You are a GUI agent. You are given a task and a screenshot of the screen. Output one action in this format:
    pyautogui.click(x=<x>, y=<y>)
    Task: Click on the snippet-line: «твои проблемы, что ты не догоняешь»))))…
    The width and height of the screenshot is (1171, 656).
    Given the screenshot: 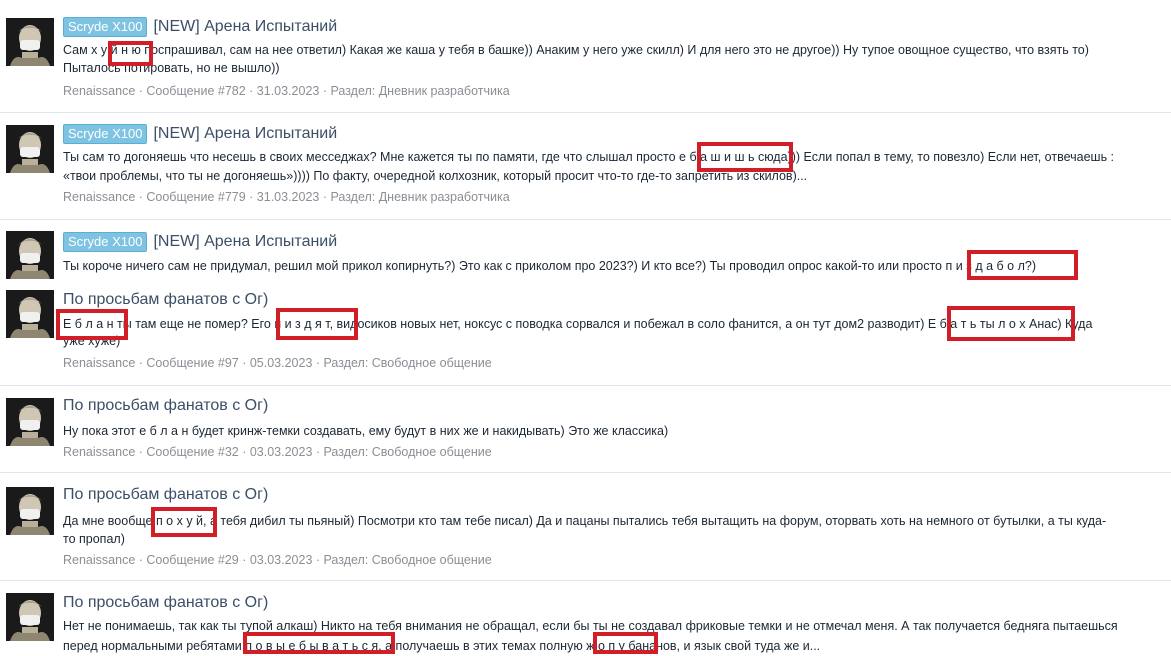 What is the action you would take?
    pyautogui.click(x=435, y=176)
    